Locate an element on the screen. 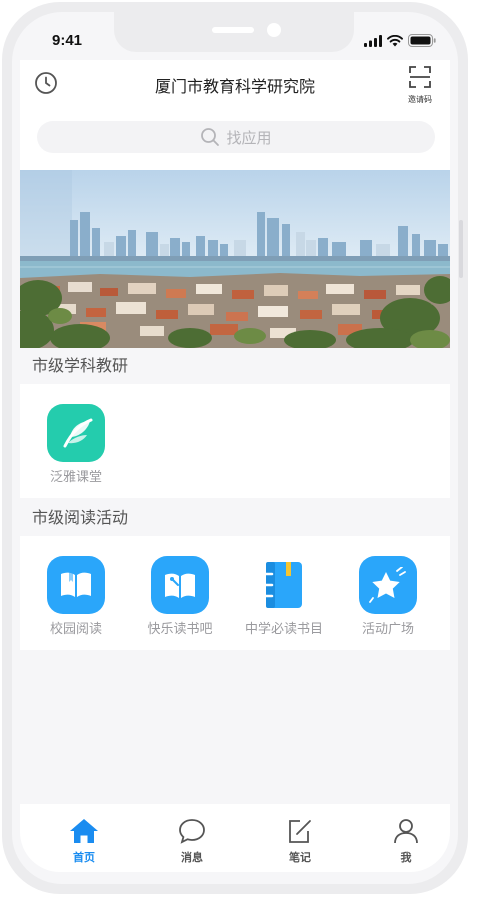  tab-bar: 首页 消息 笔记 我 is located at coordinates (235, 838).